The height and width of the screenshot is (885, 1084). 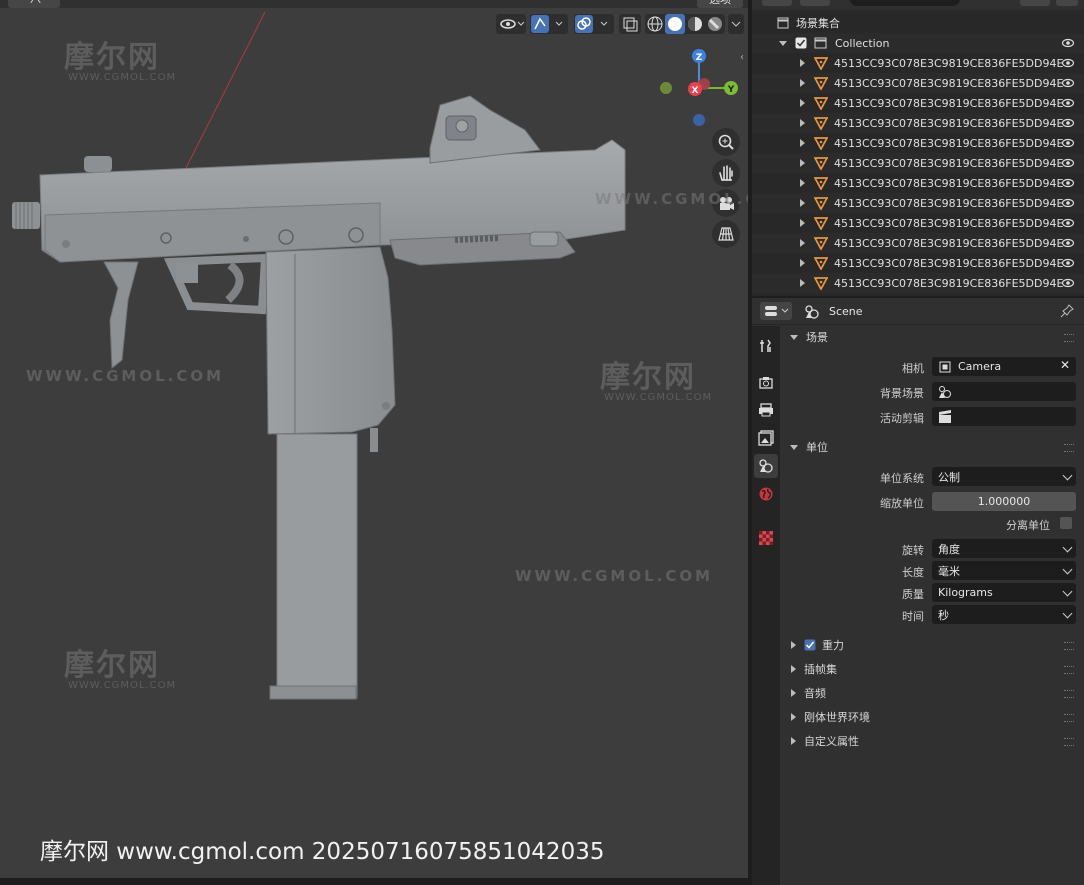 I want to click on rigid-body-world-panel-title: 刚体世界环境, so click(x=837, y=717).